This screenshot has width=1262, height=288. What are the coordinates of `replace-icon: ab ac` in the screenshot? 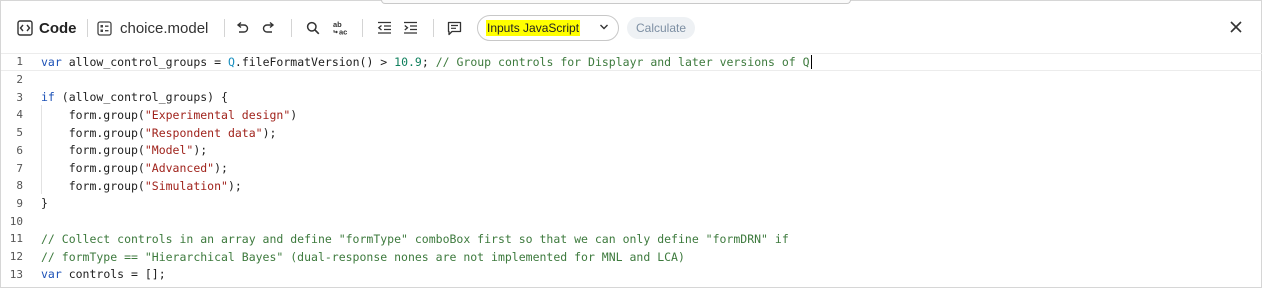 It's located at (341, 28).